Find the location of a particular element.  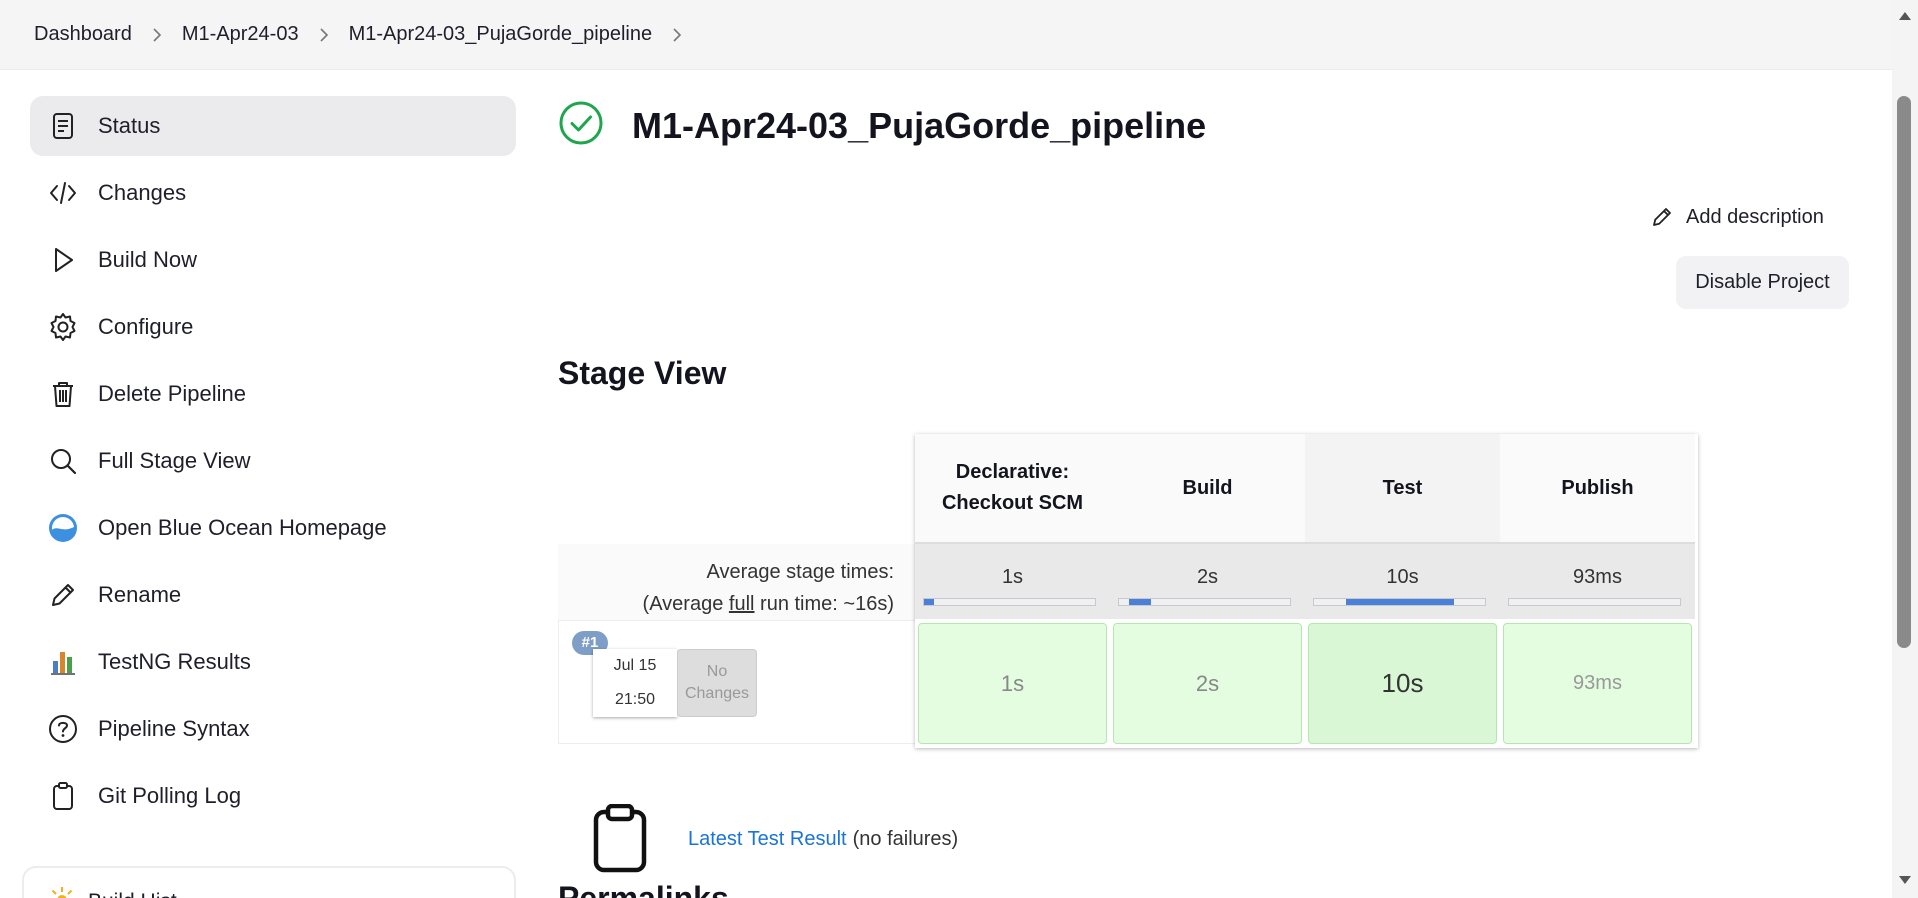

sidebar-item-label: Build Now is located at coordinates (148, 259).